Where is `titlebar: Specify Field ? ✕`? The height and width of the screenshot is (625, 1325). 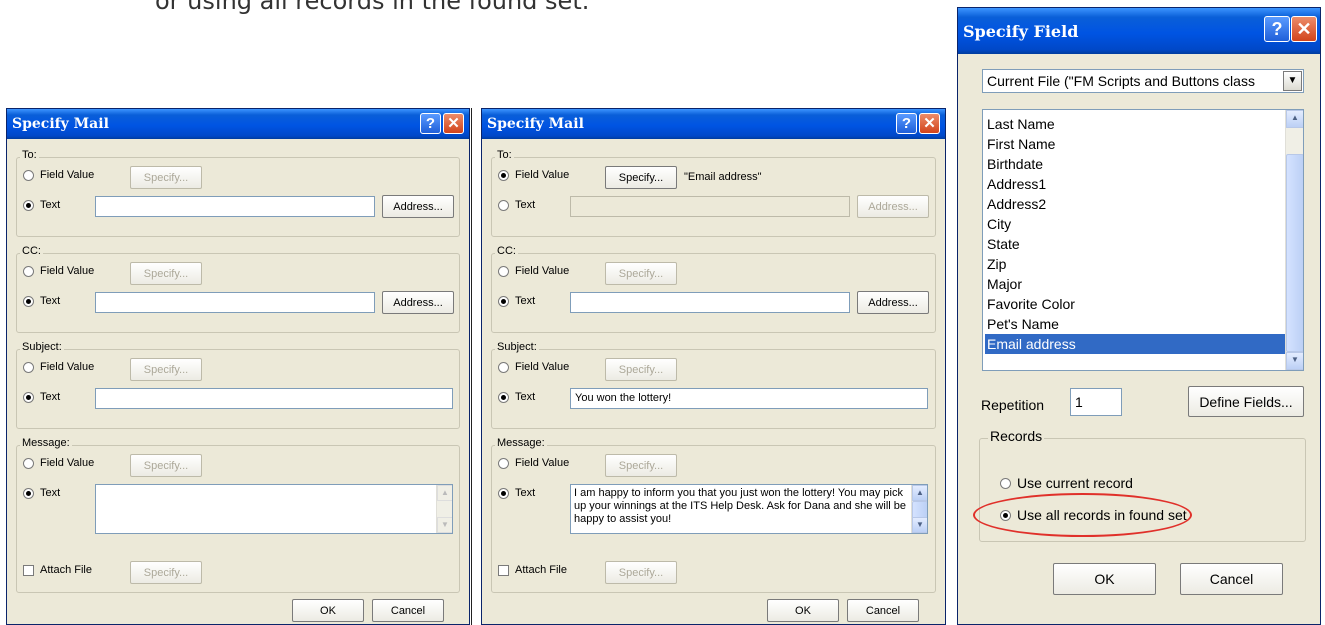 titlebar: Specify Field ? ✕ is located at coordinates (1139, 31).